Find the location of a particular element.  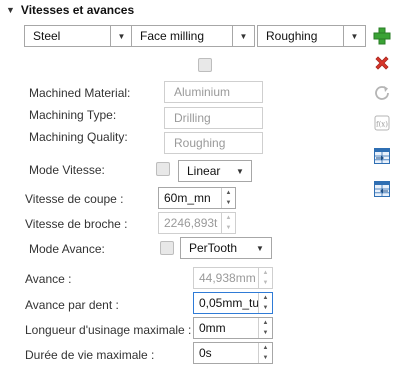

avance-dent-spinbox: 0,05mm_tu ▲ ▼ is located at coordinates (233, 303).